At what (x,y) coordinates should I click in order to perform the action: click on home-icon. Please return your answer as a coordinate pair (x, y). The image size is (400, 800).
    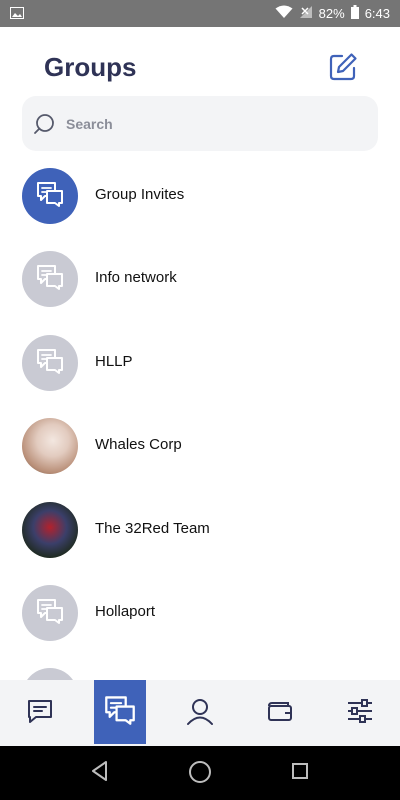
    Looking at the image, I should click on (200, 774).